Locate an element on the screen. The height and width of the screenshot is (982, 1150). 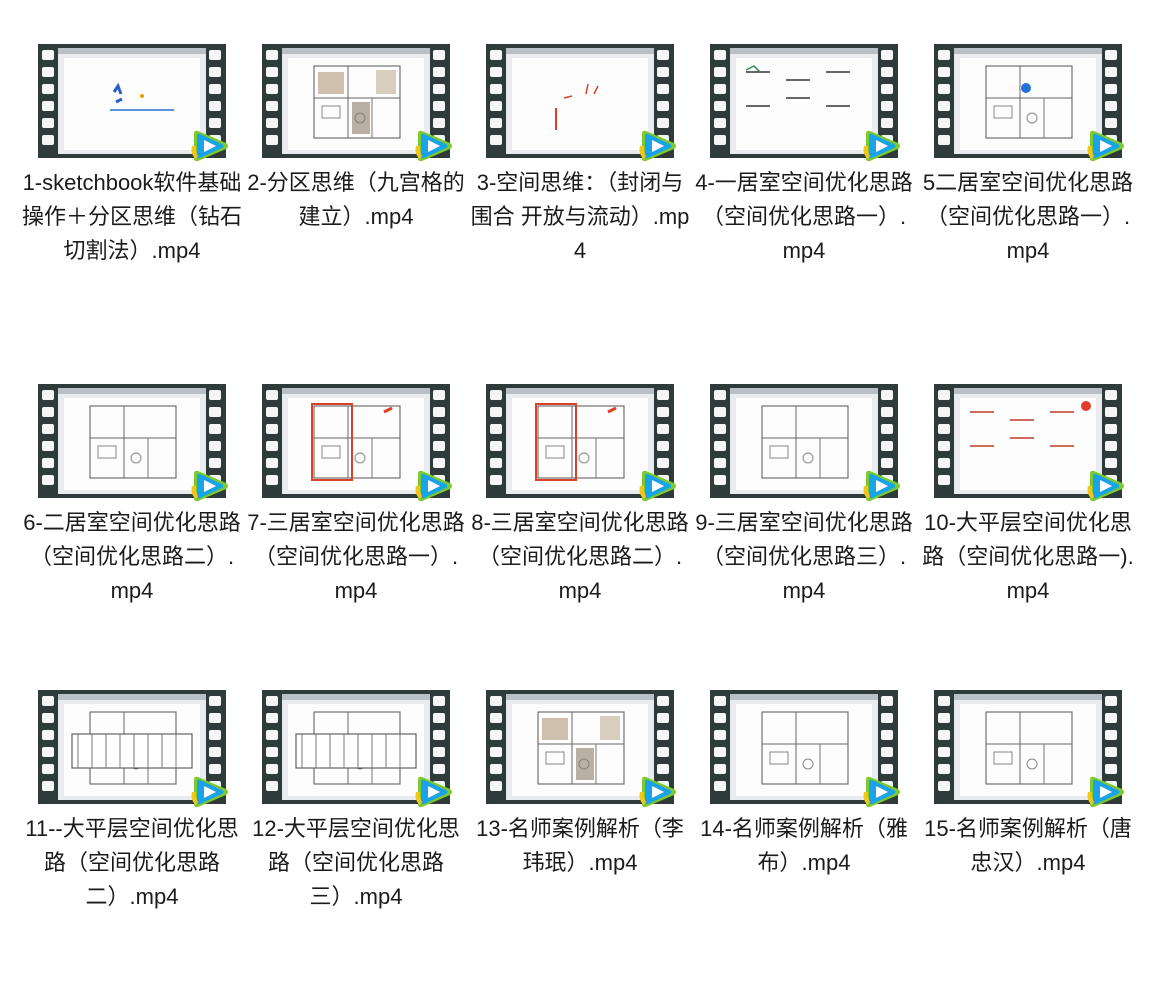
file-item: 8-三居室空间优化思路（空间优化思路二）.mp4 is located at coordinates (580, 496).